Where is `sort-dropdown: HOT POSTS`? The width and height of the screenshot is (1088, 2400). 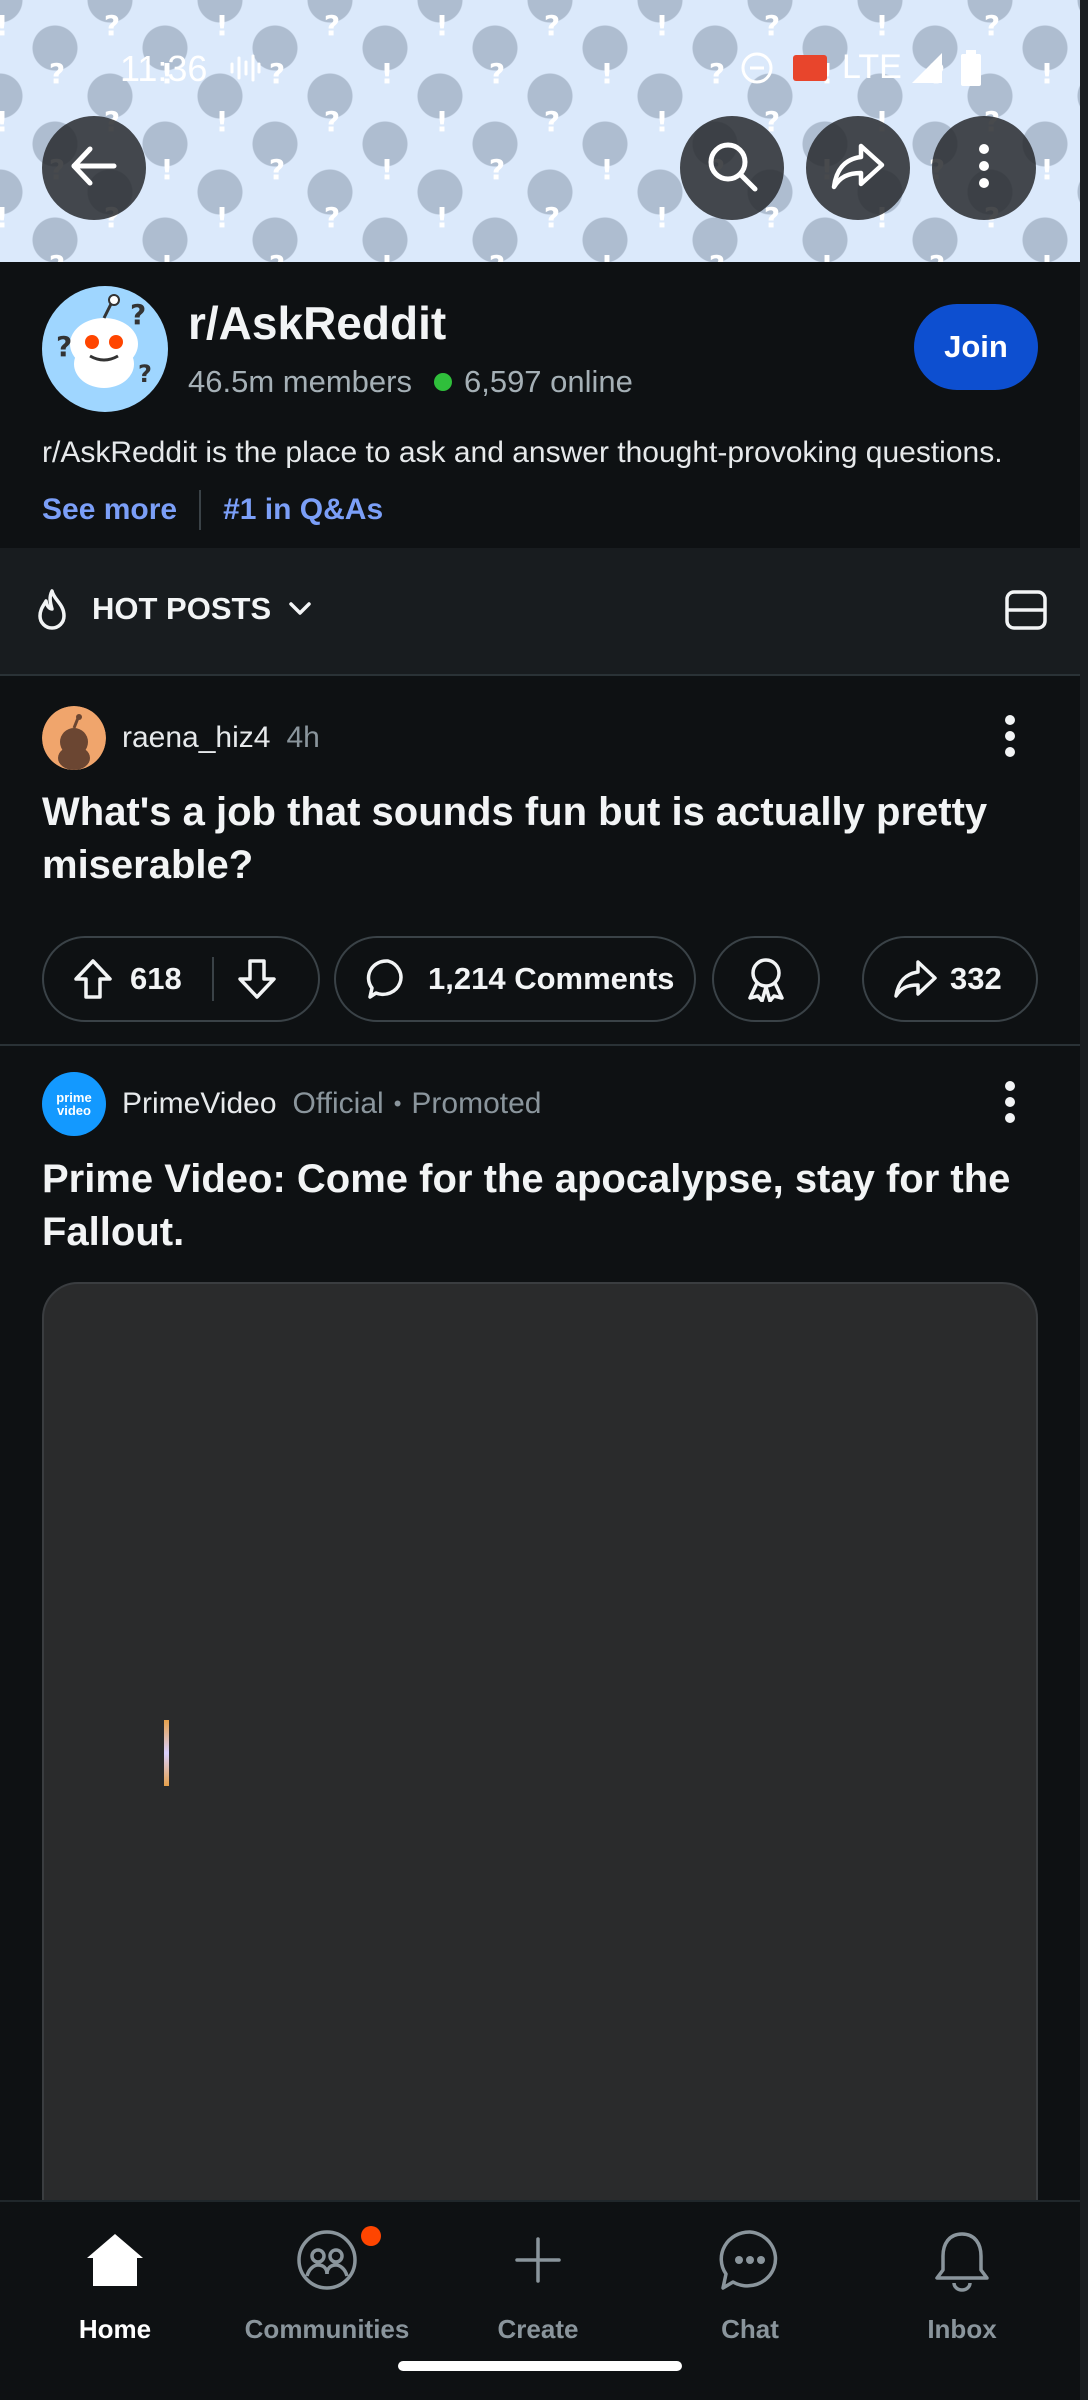
sort-dropdown: HOT POSTS is located at coordinates (173, 609).